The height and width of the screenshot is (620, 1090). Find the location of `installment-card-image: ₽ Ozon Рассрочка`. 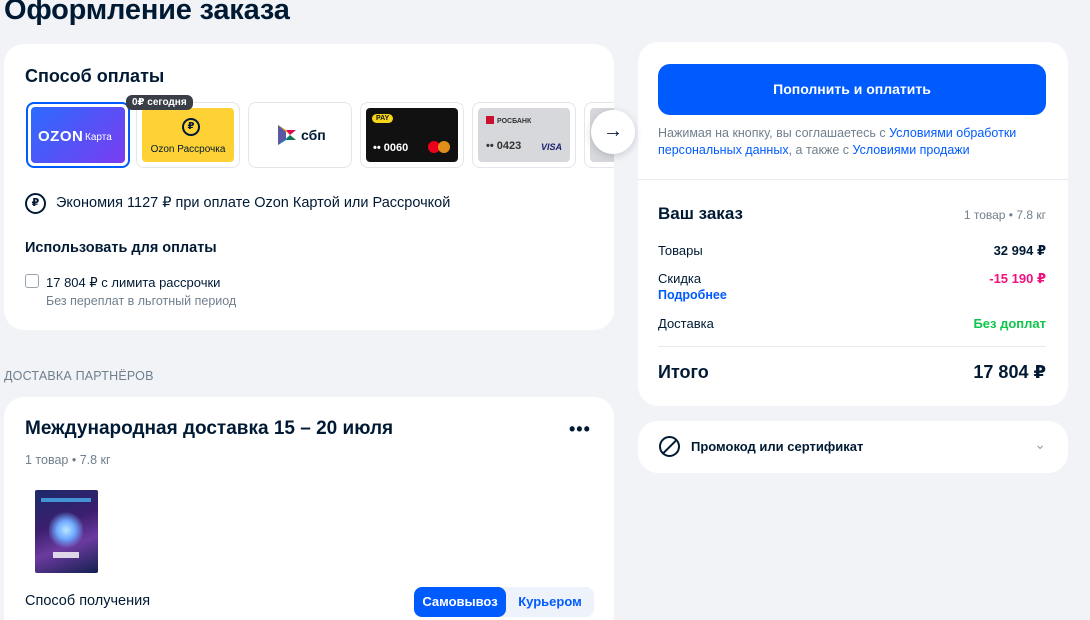

installment-card-image: ₽ Ozon Рассрочка is located at coordinates (188, 135).